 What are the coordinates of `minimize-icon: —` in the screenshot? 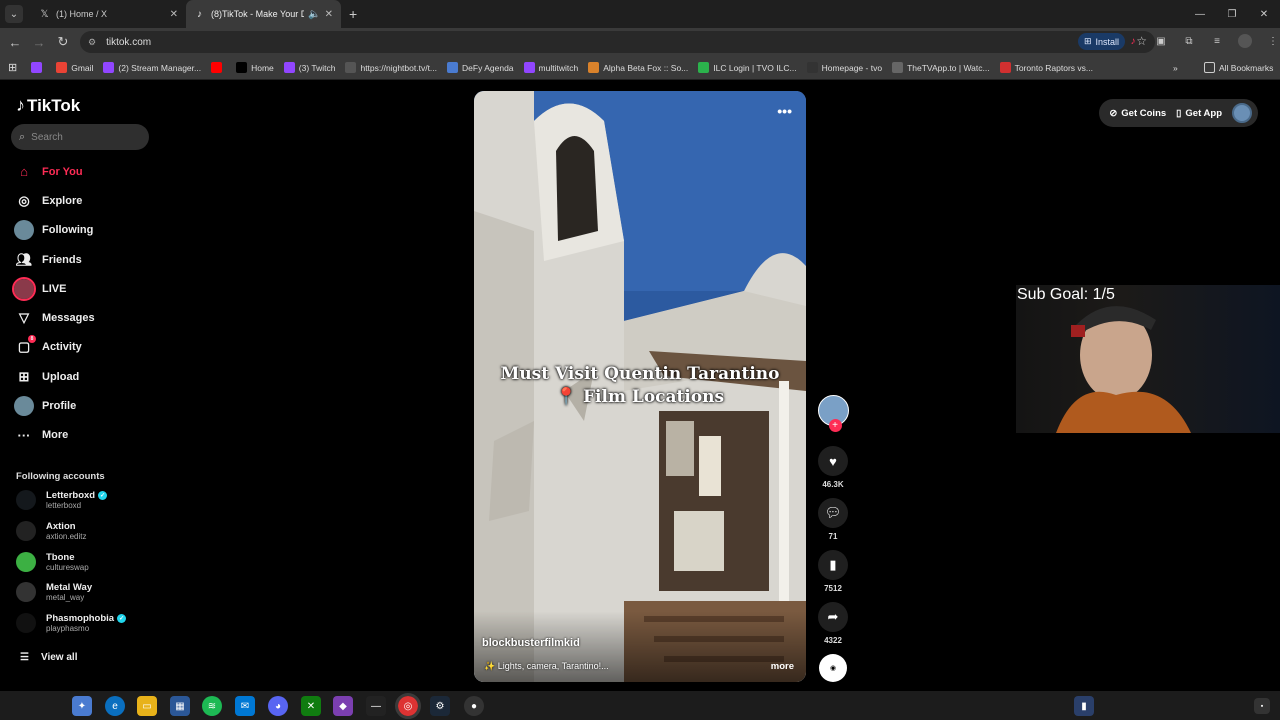 It's located at (1200, 14).